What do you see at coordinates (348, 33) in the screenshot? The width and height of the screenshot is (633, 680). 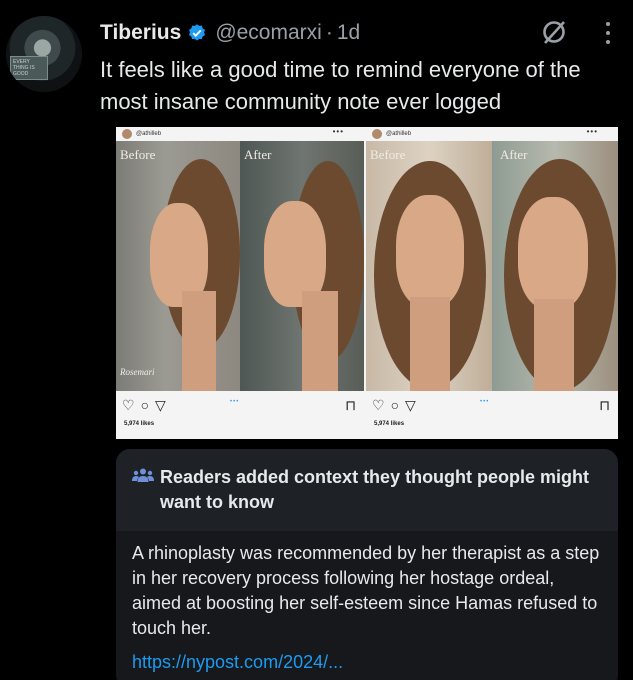 I see `post-time: 1d` at bounding box center [348, 33].